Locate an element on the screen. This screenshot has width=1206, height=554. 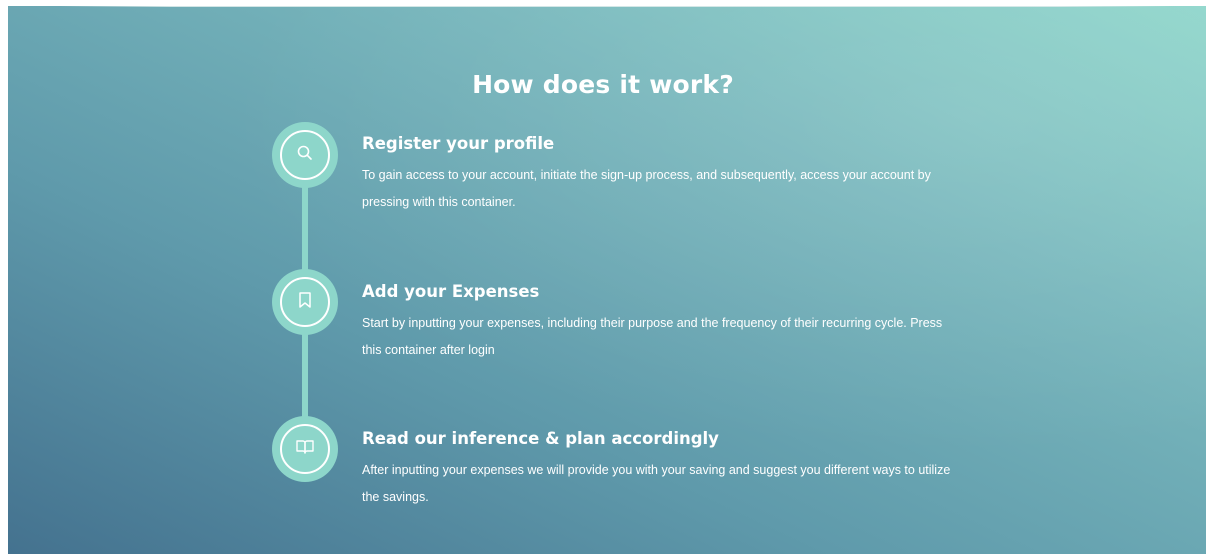
book-icon is located at coordinates (305, 449).